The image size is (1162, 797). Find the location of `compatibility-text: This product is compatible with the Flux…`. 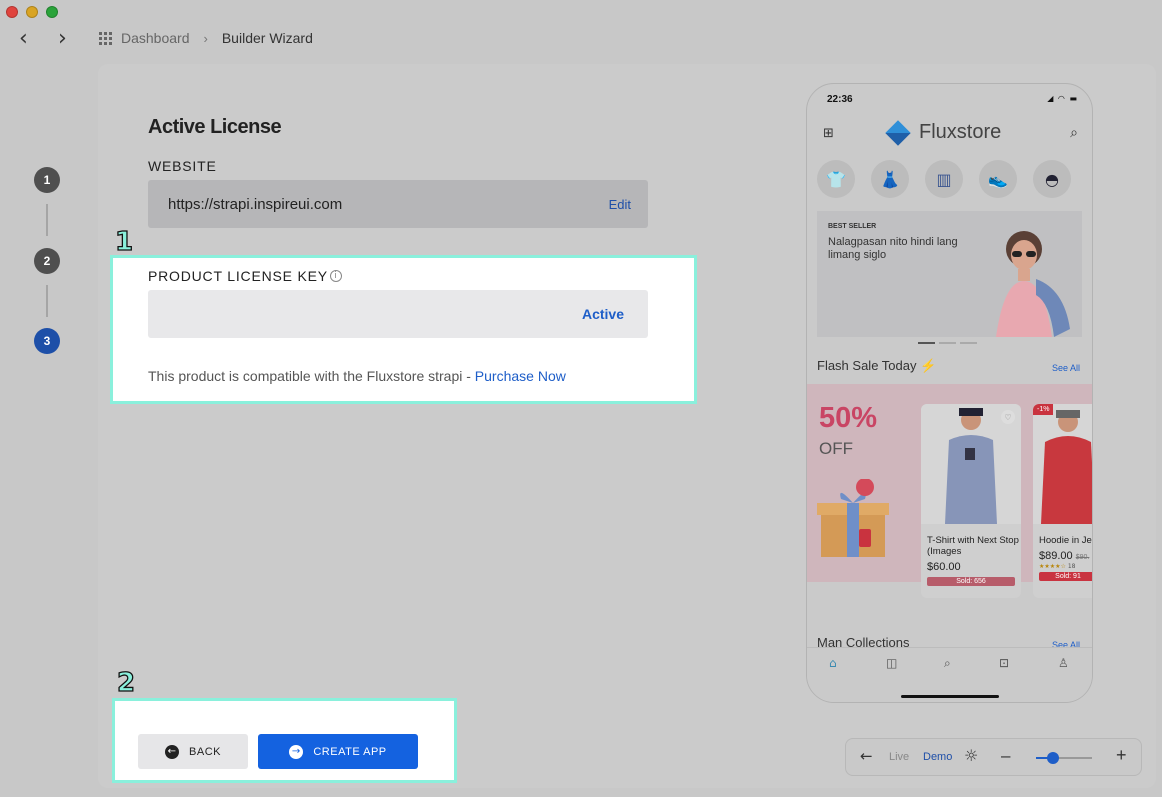

compatibility-text: This product is compatible with the Flux… is located at coordinates (311, 376).